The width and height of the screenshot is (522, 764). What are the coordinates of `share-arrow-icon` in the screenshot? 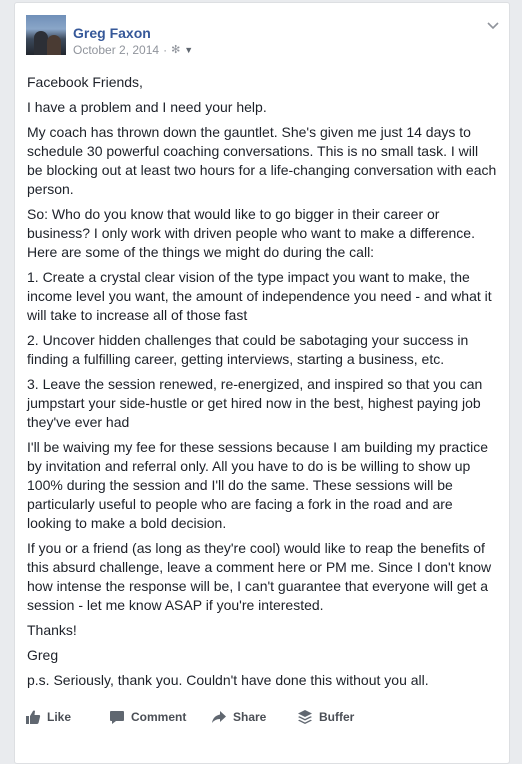 It's located at (219, 717).